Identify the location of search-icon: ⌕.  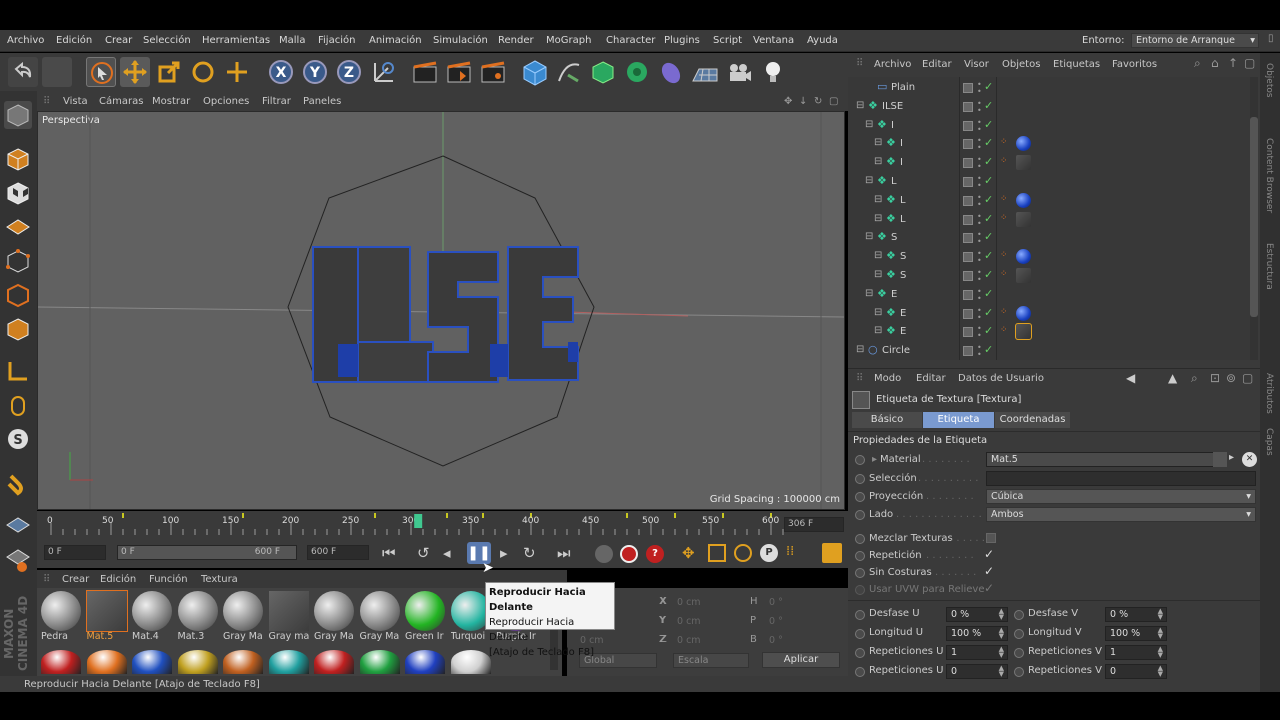
(1197, 63).